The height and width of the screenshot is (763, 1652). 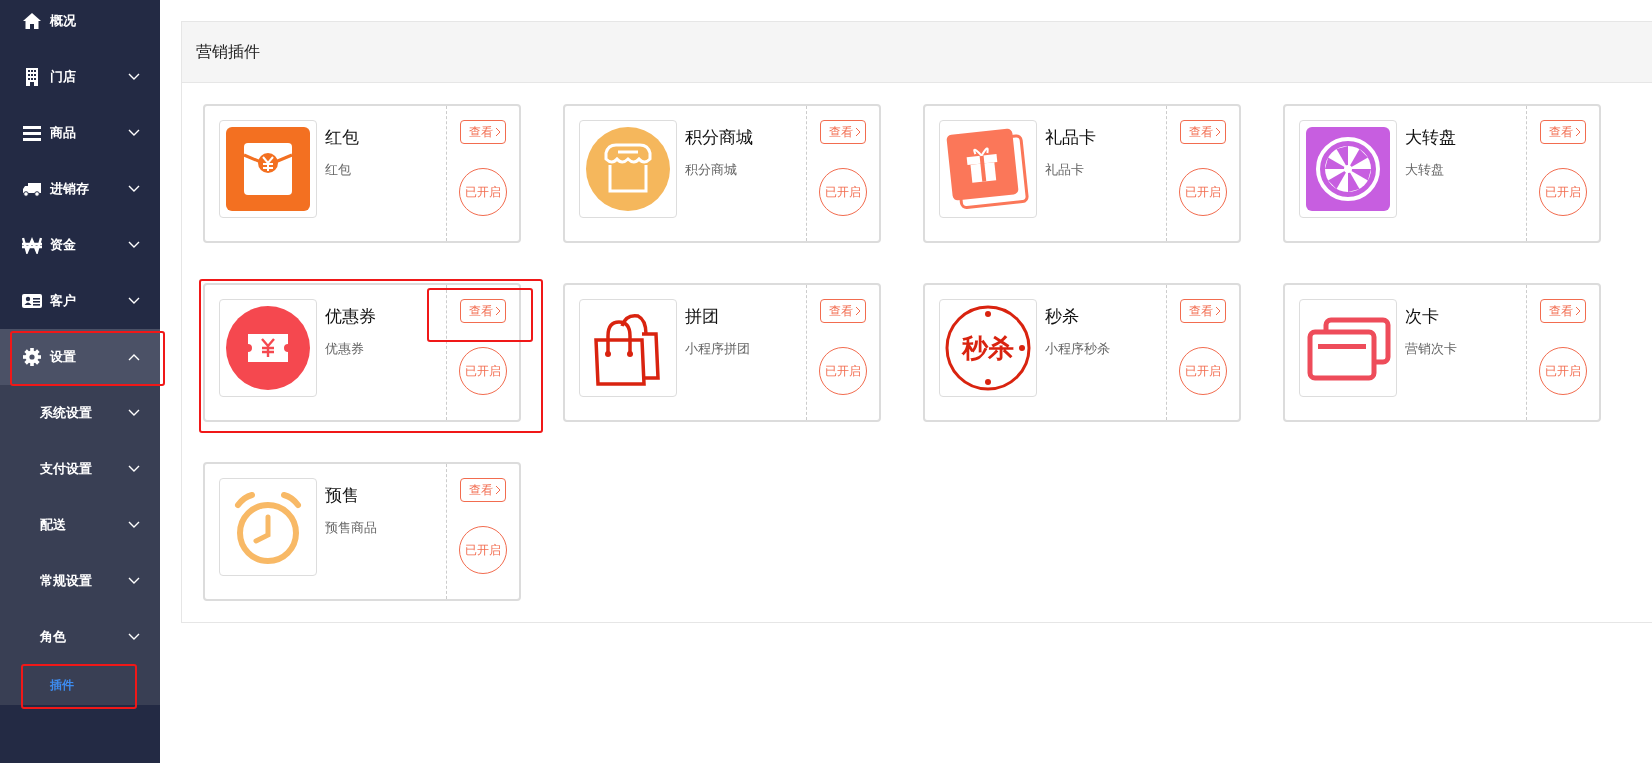 I want to click on nav-item: 资金, so click(x=80, y=245).